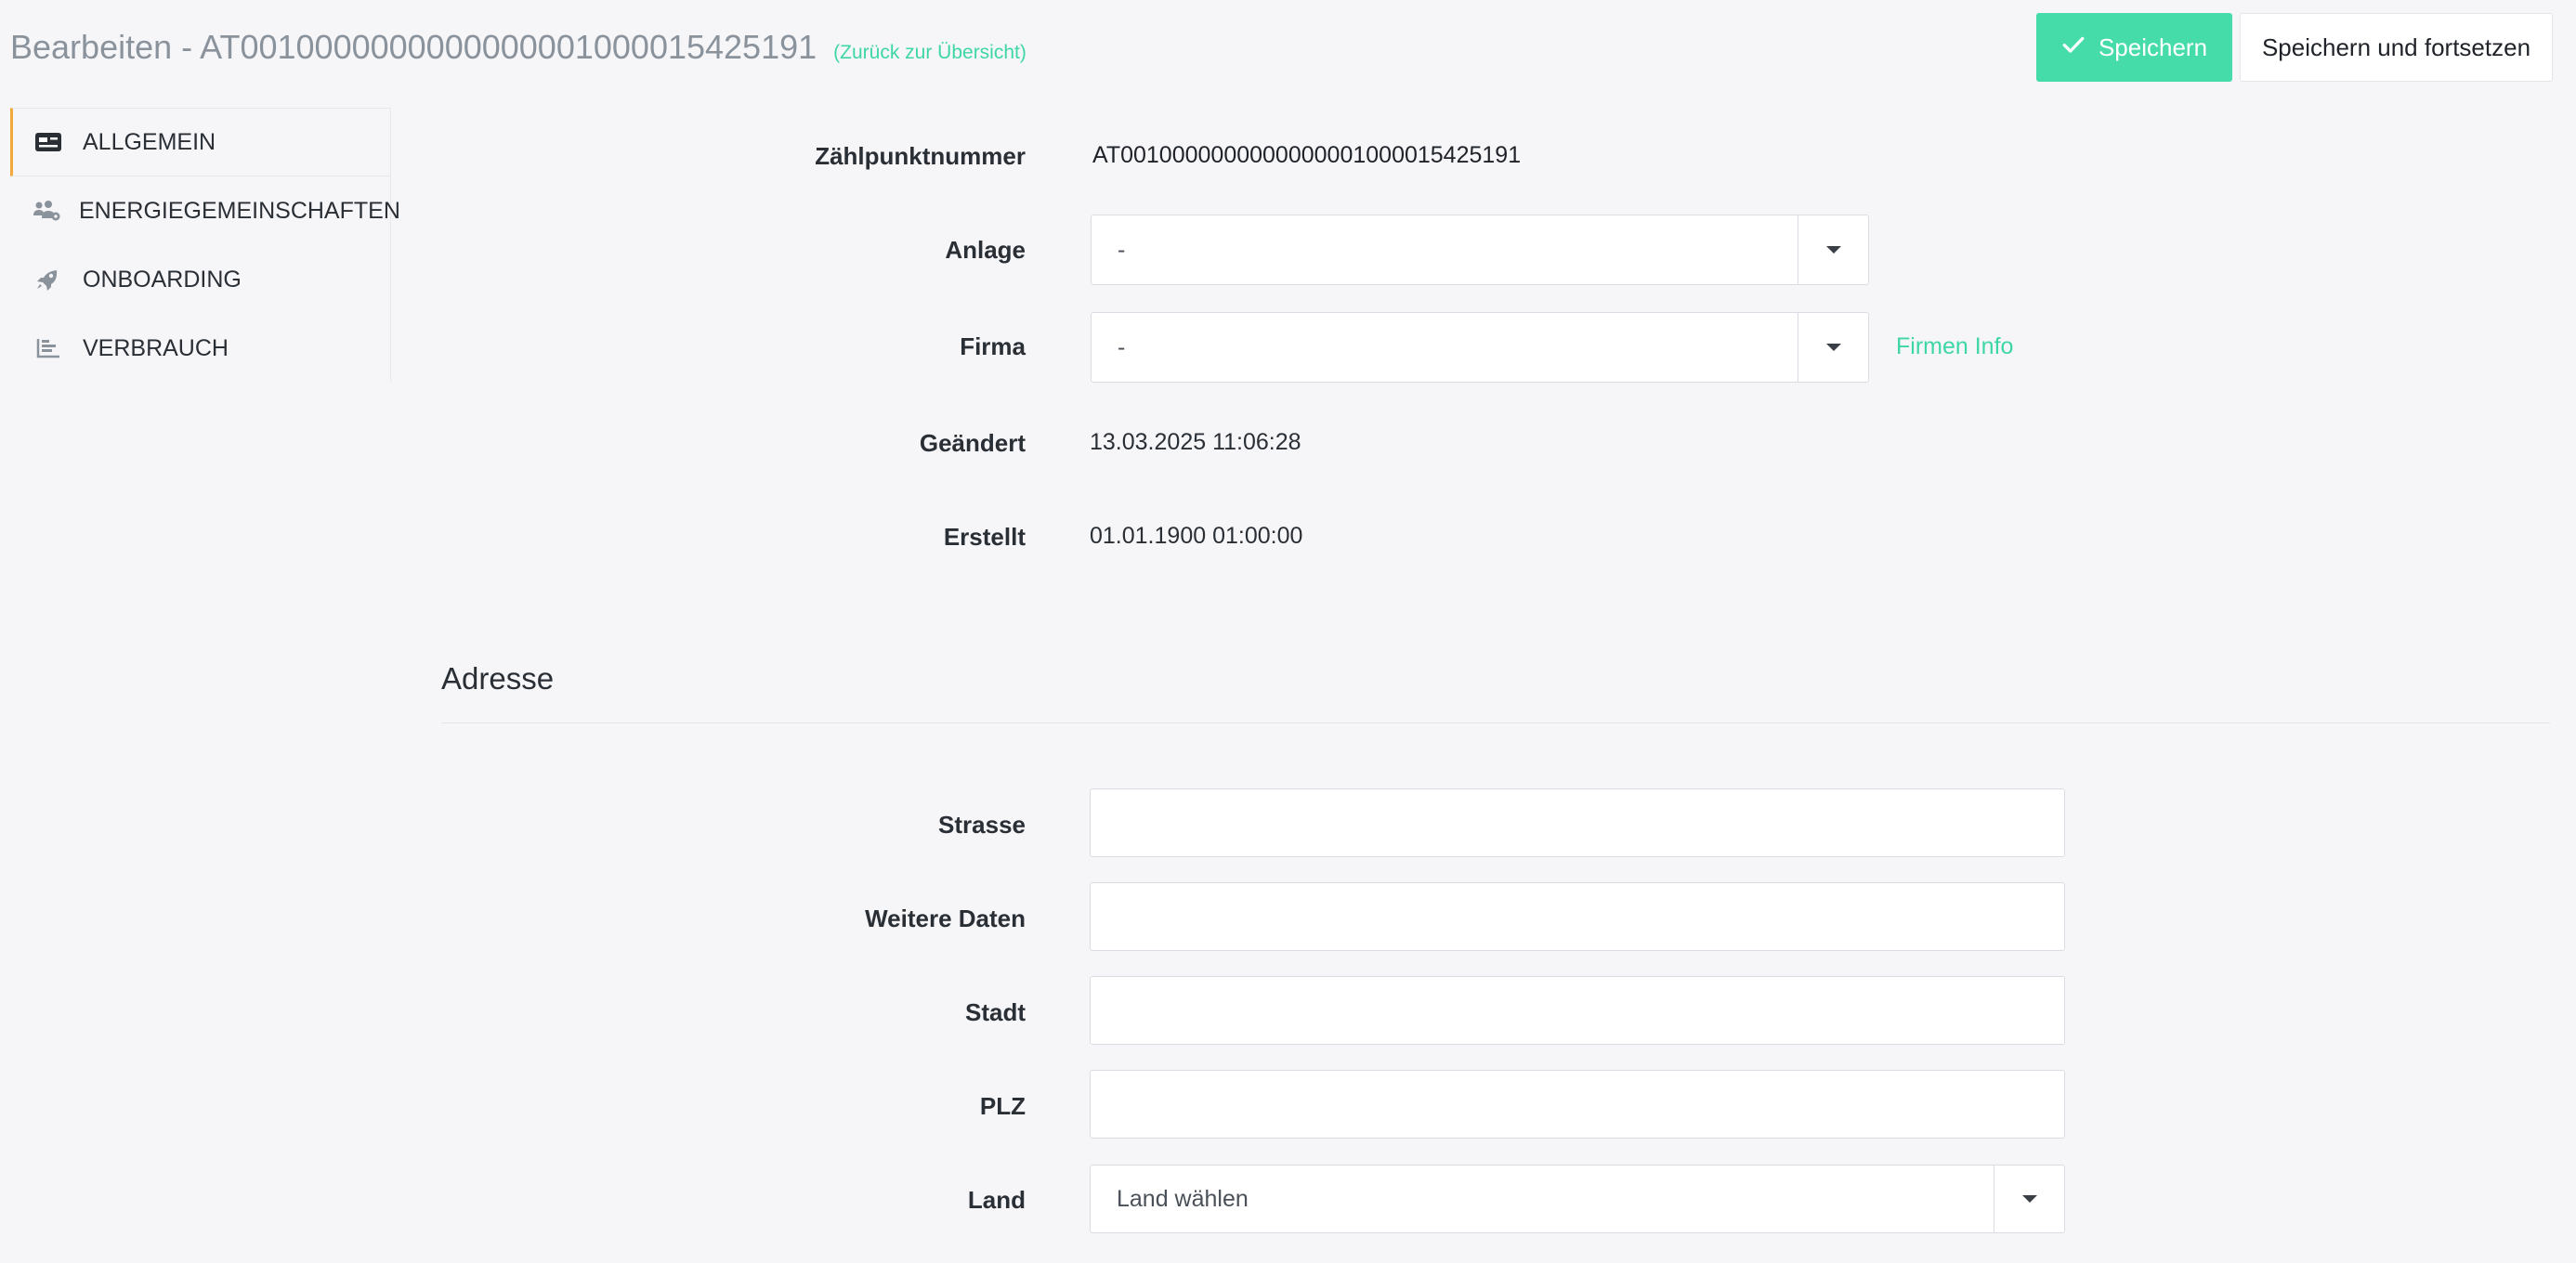 This screenshot has width=2576, height=1263. Describe the element at coordinates (1195, 442) in the screenshot. I see `geaendert-value: 13.03.2025 11:06:28` at that location.